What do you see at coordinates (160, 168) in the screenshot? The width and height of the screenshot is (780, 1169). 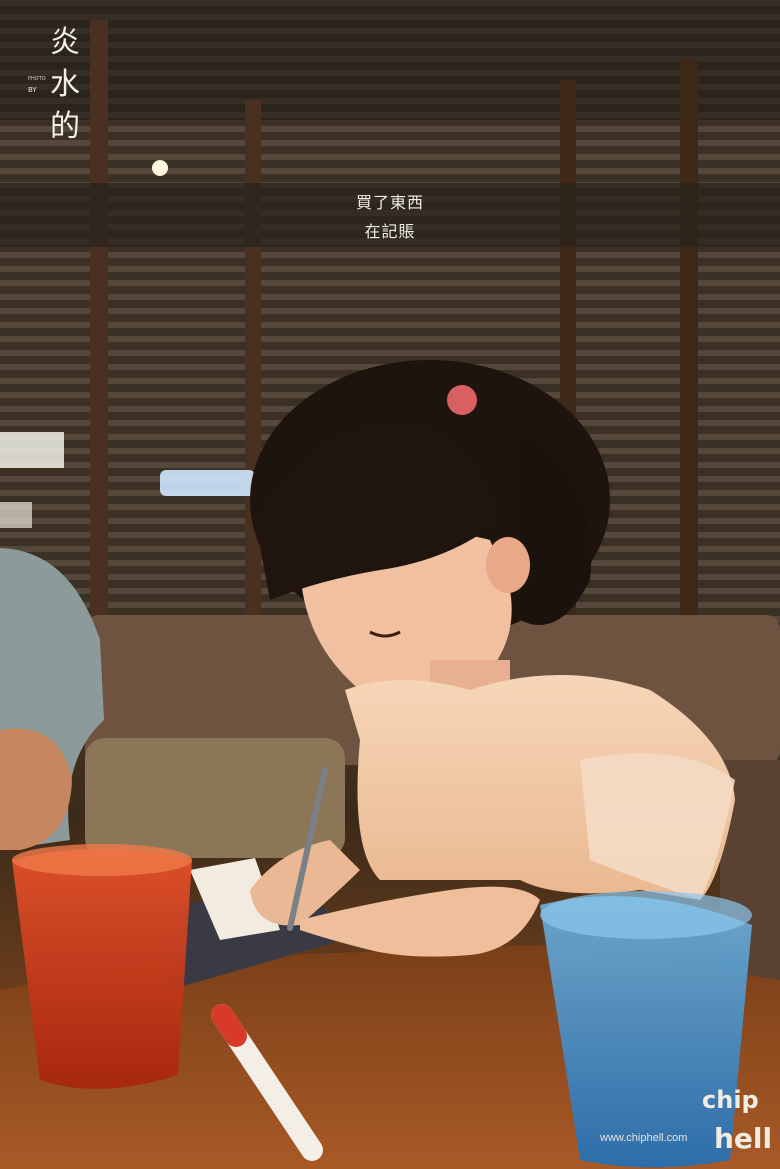 I see `ceiling-light` at bounding box center [160, 168].